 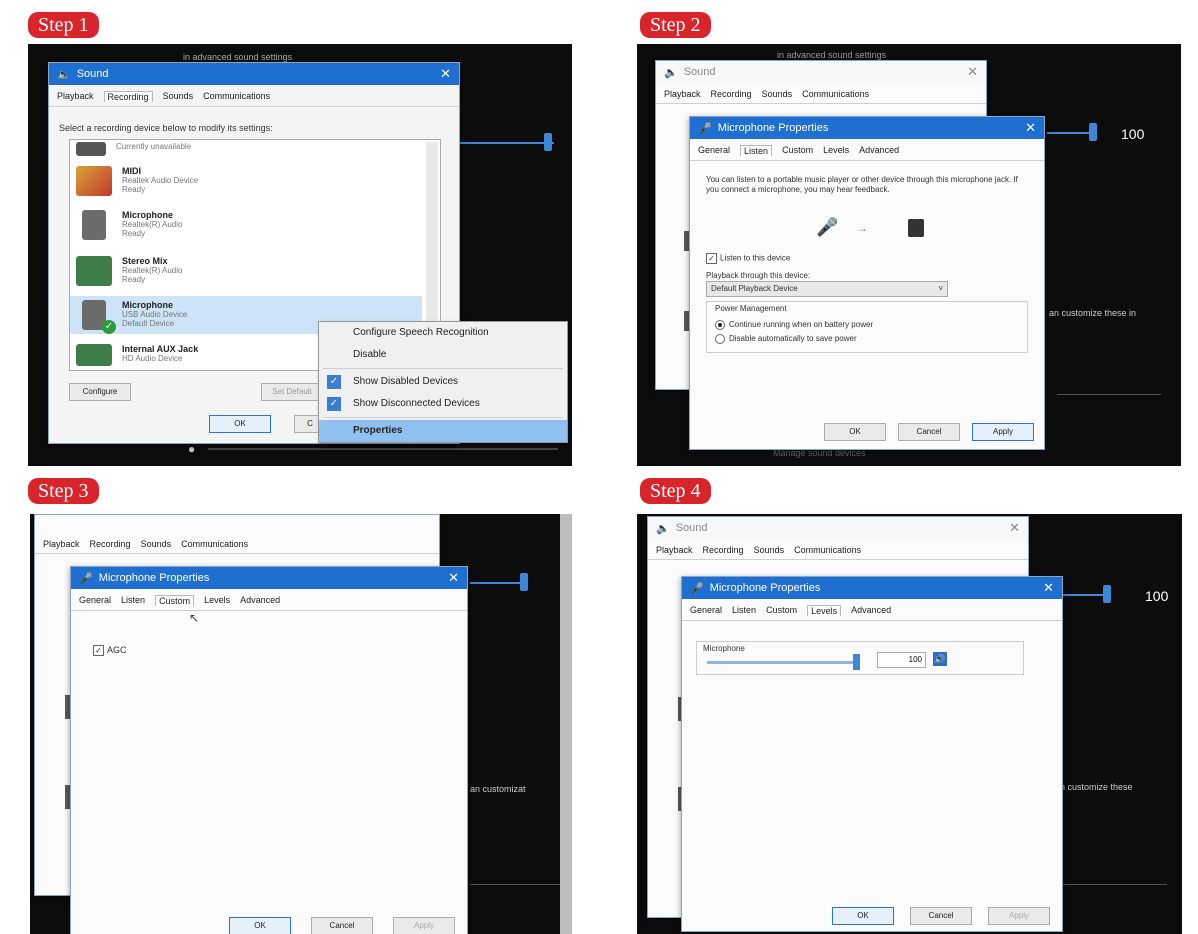 What do you see at coordinates (827, 289) in the screenshot?
I see `playback-device-select: Default Playback Device ˅` at bounding box center [827, 289].